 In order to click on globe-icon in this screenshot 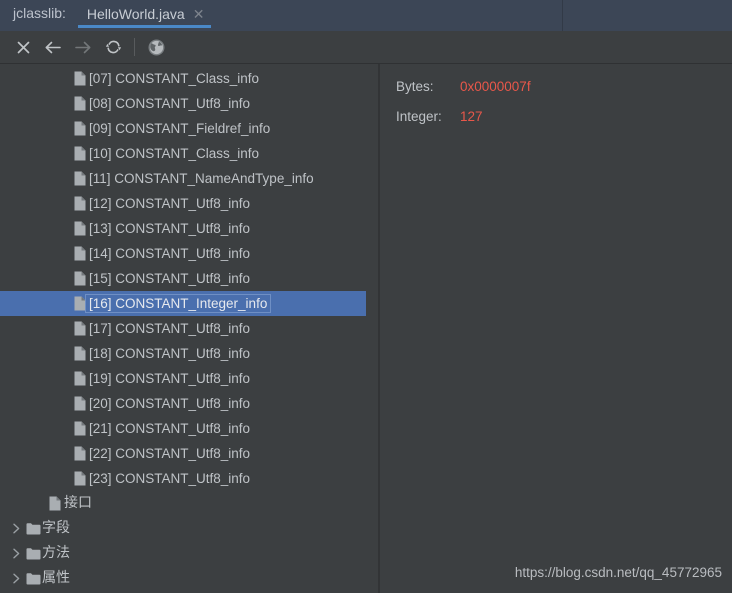, I will do `click(156, 47)`.